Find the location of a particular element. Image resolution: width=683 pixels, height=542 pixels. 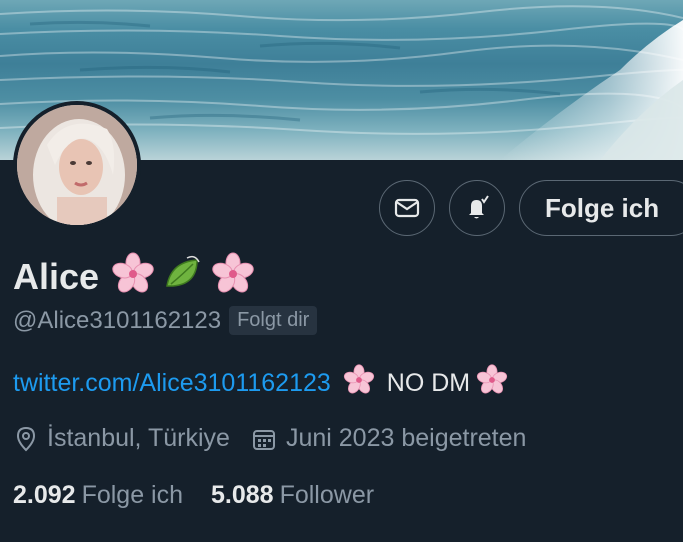

following-label: Folge ich is located at coordinates (132, 495).